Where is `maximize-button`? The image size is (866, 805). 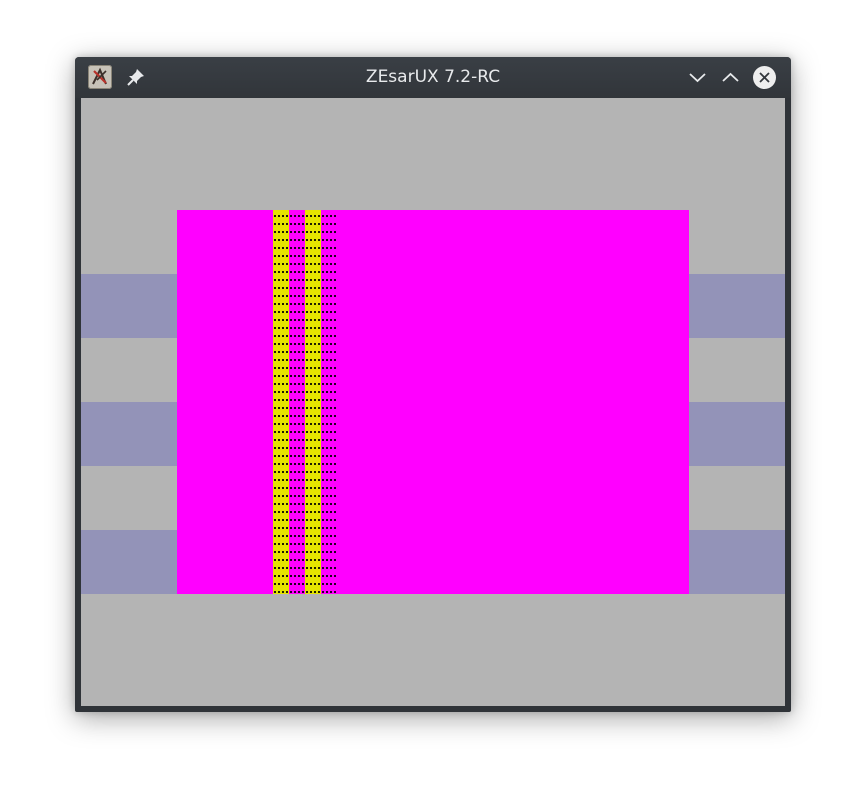 maximize-button is located at coordinates (730, 77).